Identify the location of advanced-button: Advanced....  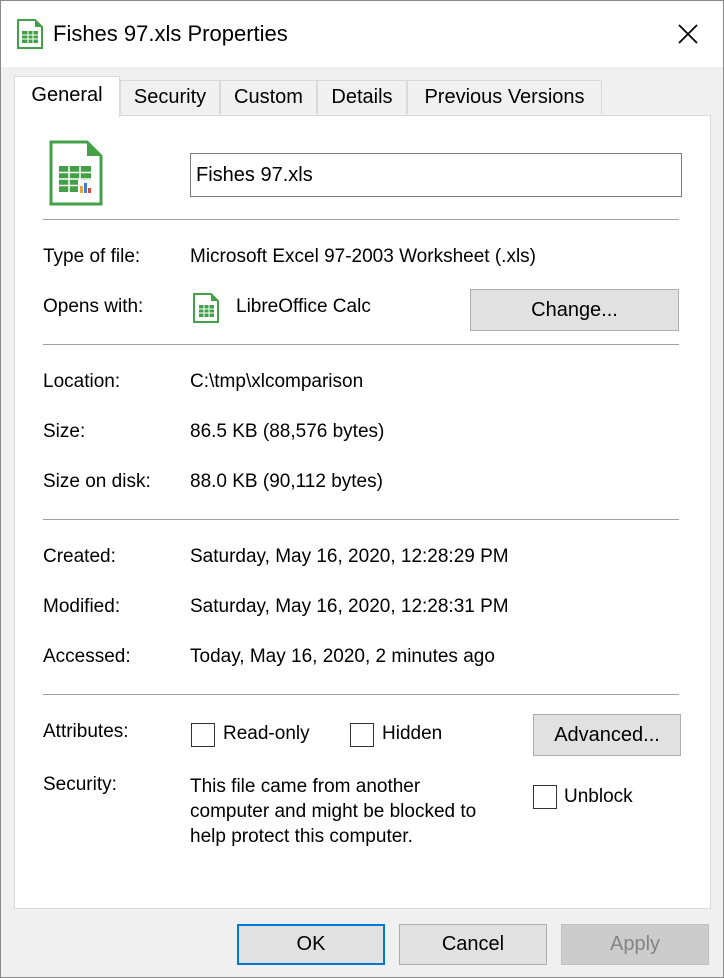
(607, 735).